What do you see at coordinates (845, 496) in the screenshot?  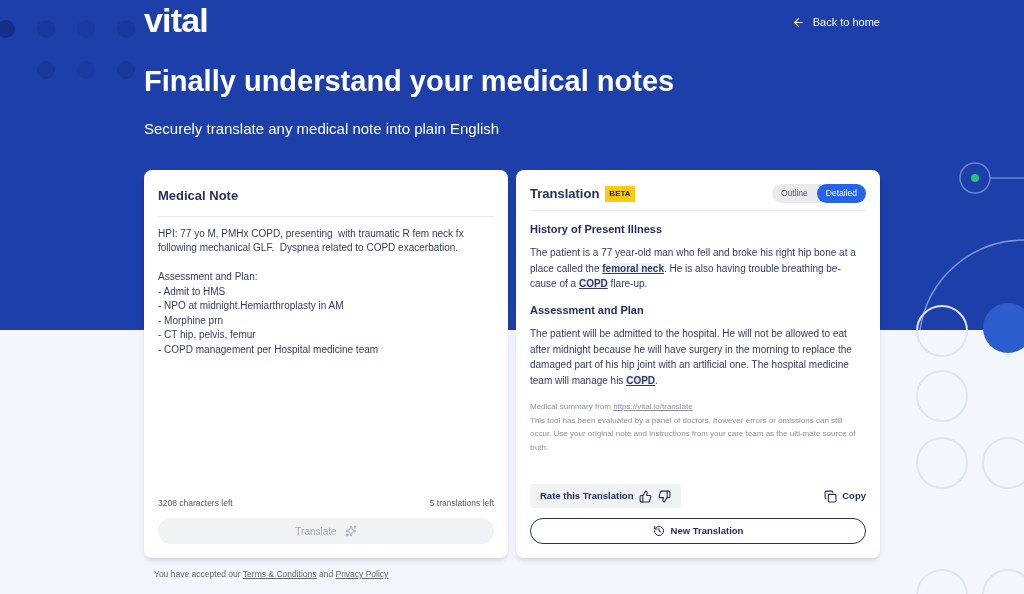 I see `copy-button: Copy` at bounding box center [845, 496].